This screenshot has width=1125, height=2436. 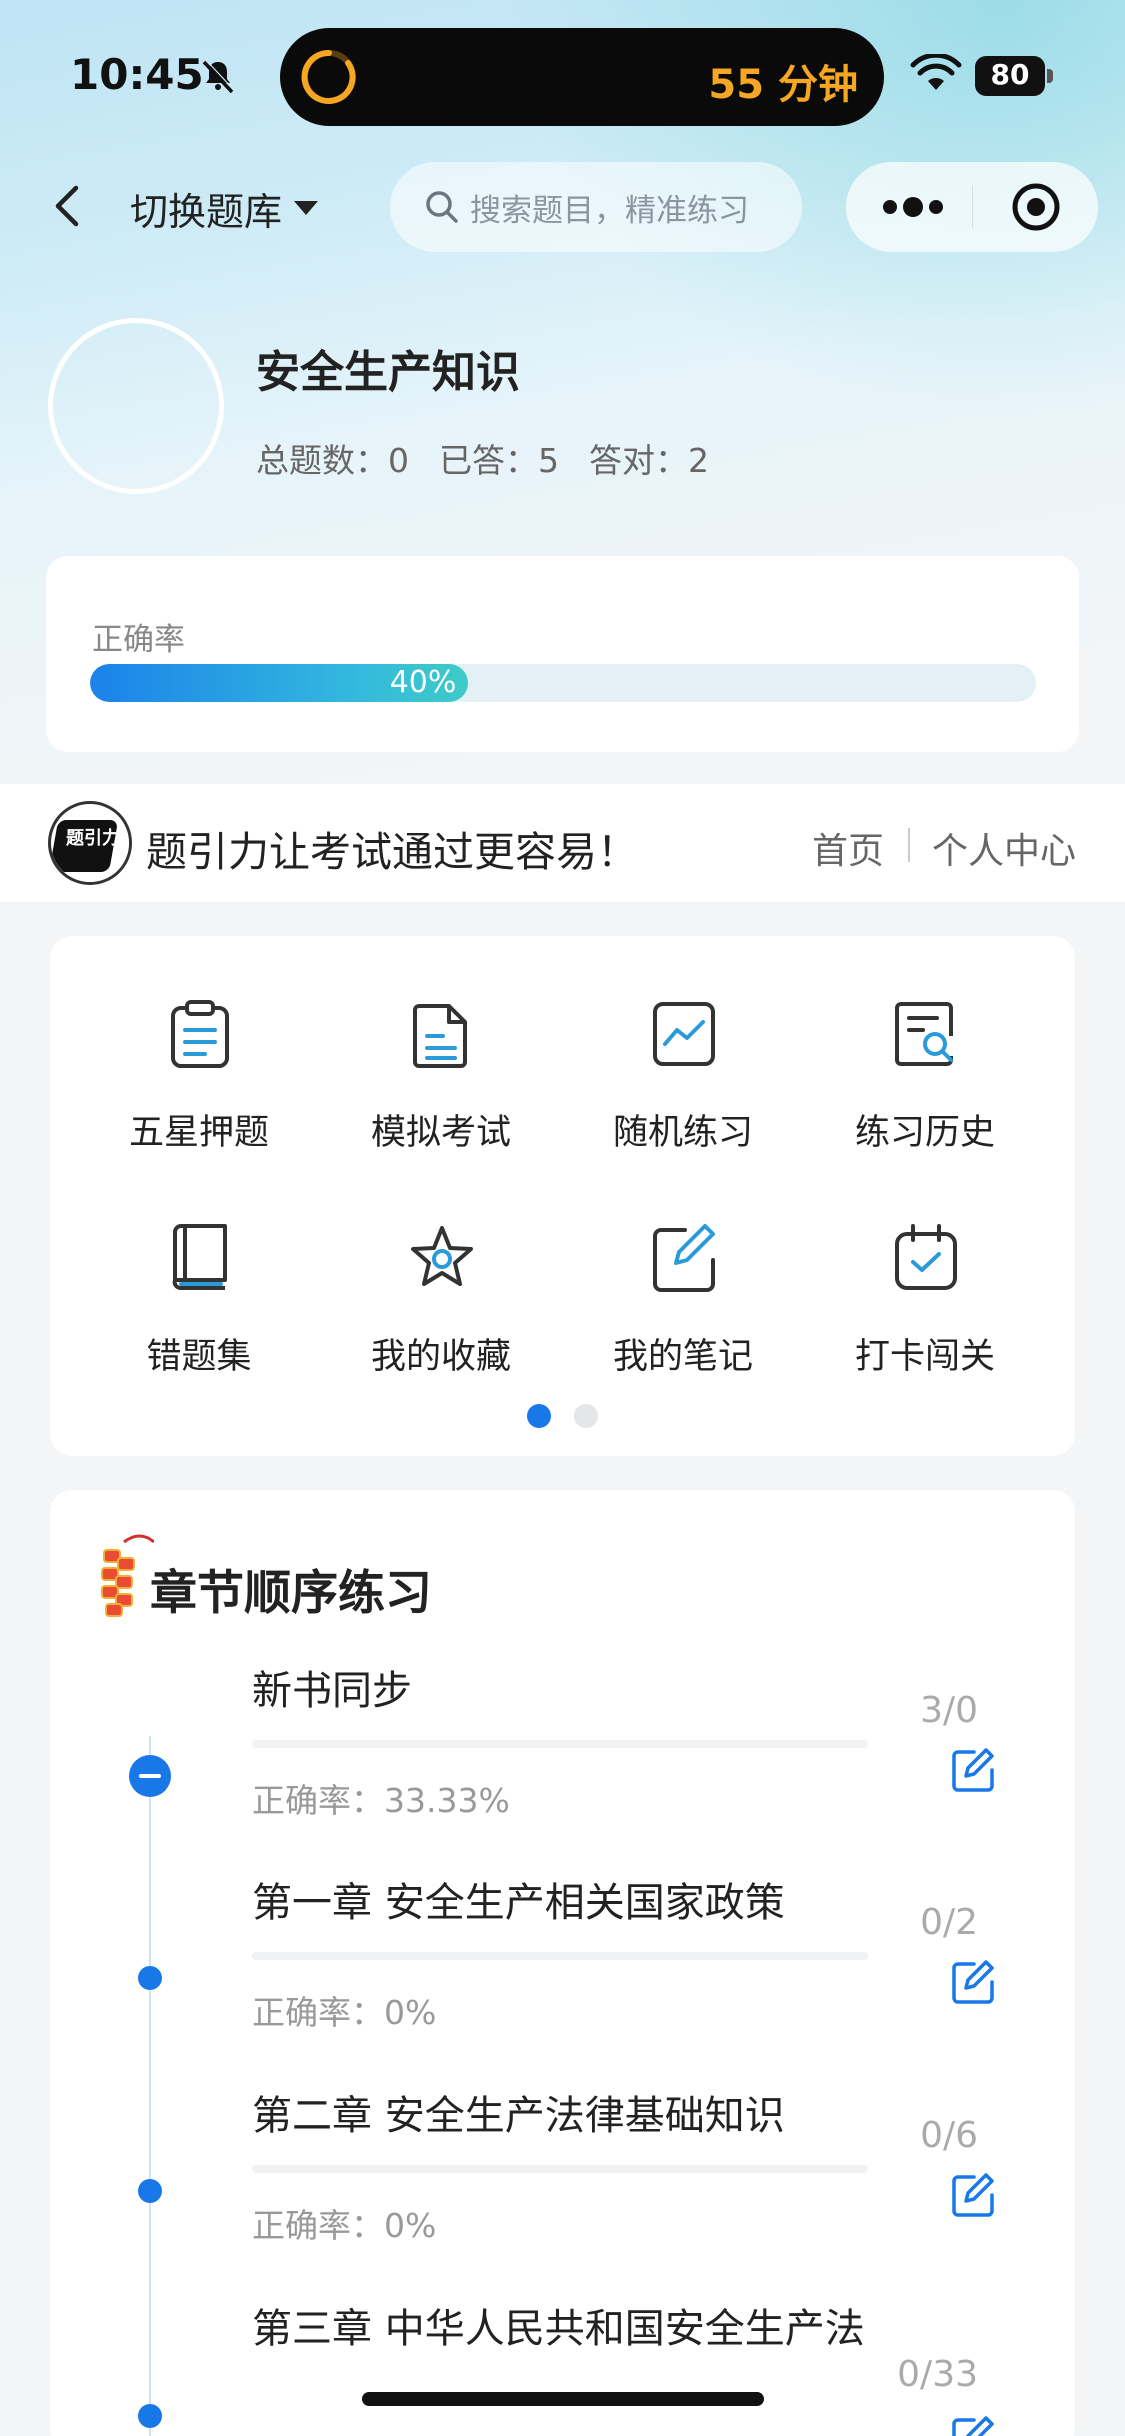 What do you see at coordinates (949, 1922) in the screenshot?
I see `chapter-count: 0/2` at bounding box center [949, 1922].